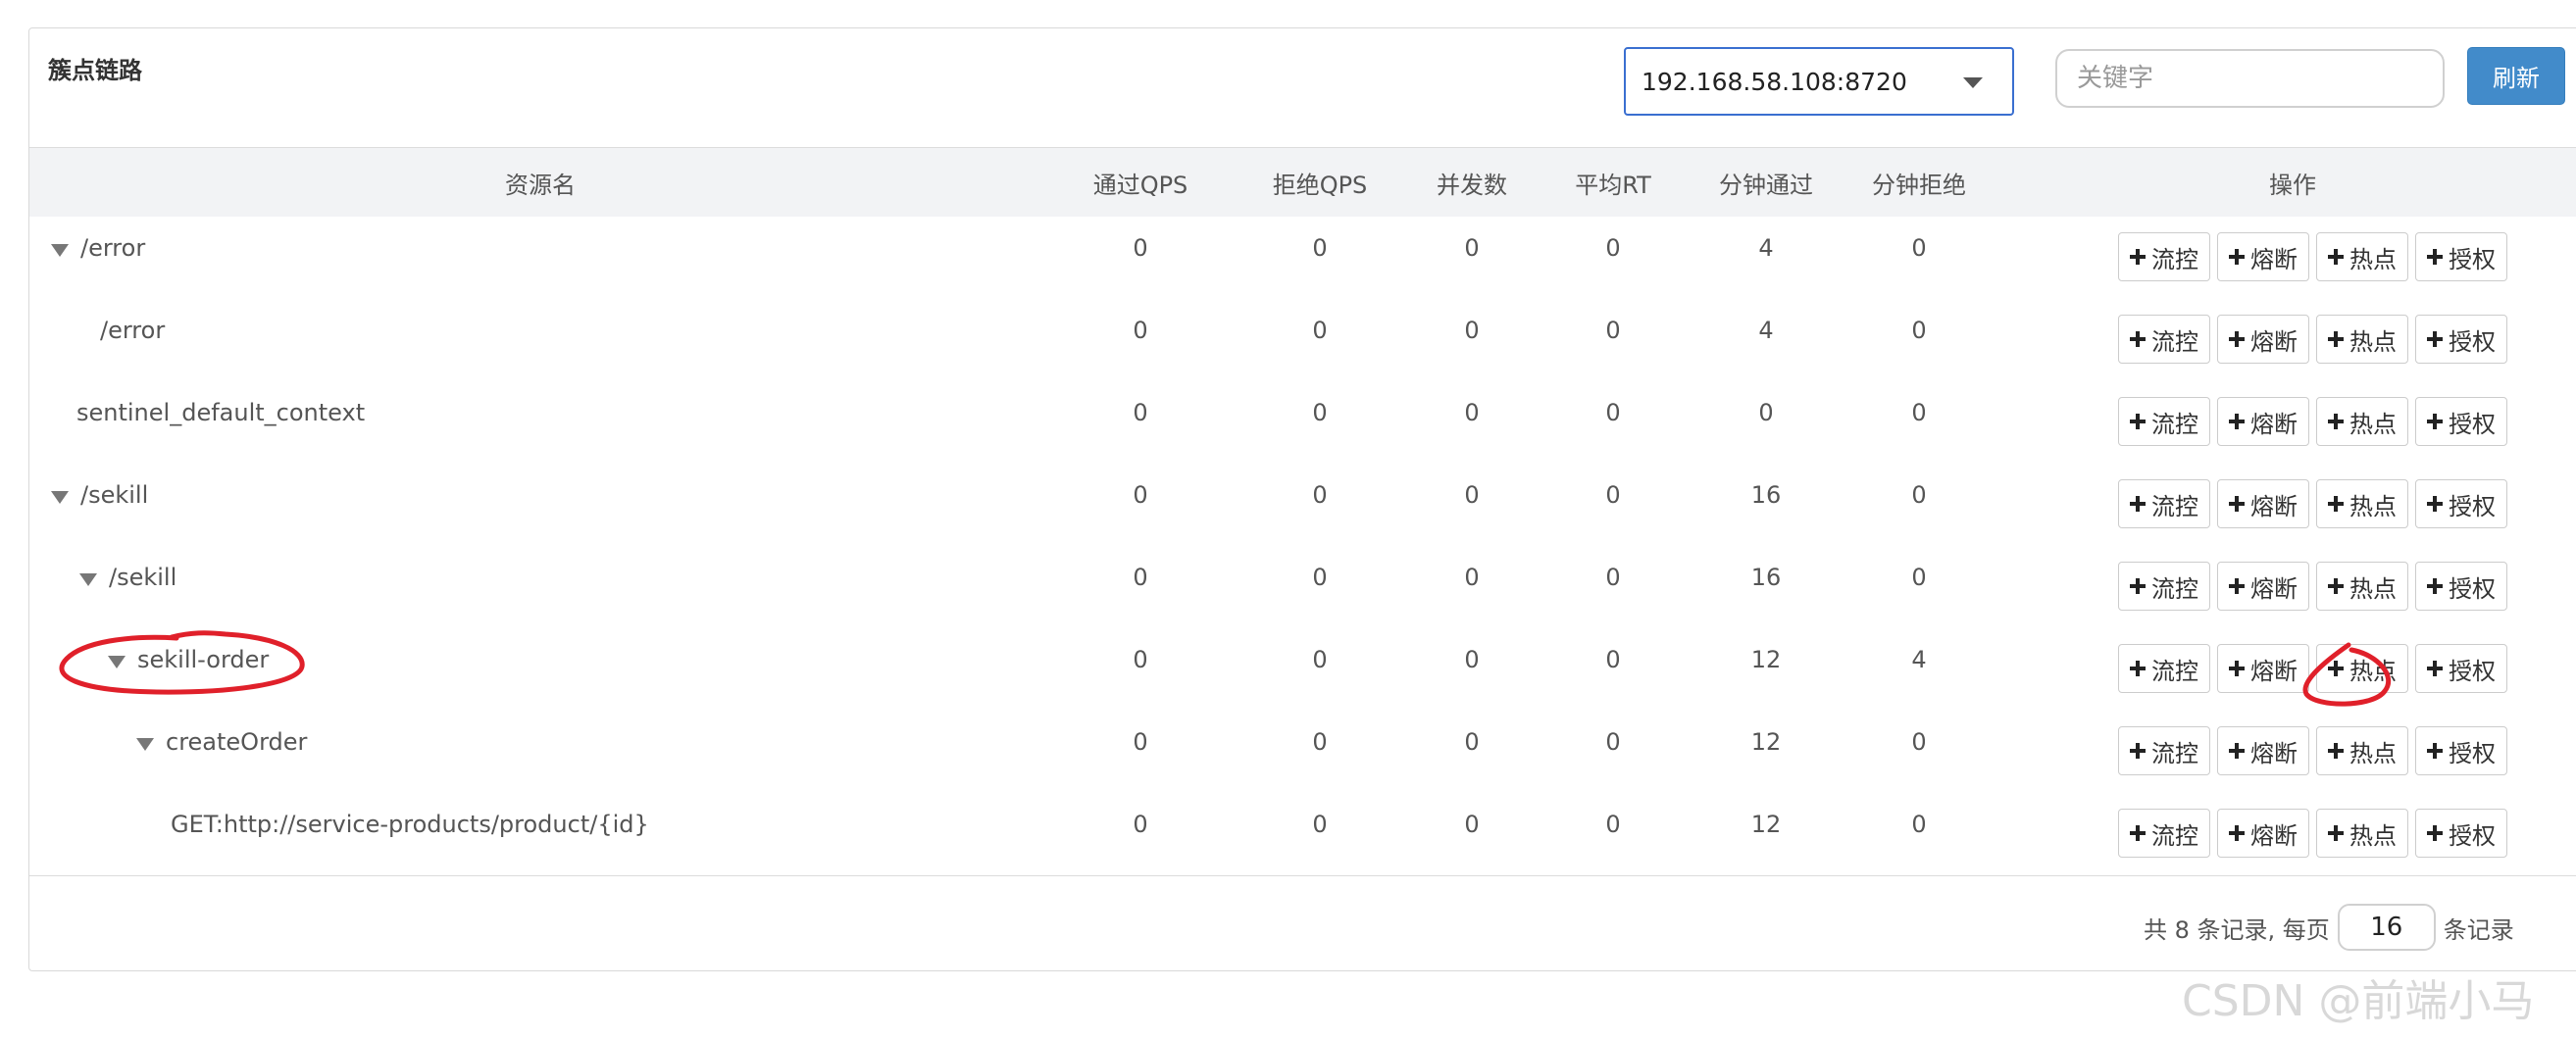 This screenshot has width=2576, height=1038. What do you see at coordinates (1320, 185) in the screenshot?
I see `column-header-block-qps: 拒绝QPS` at bounding box center [1320, 185].